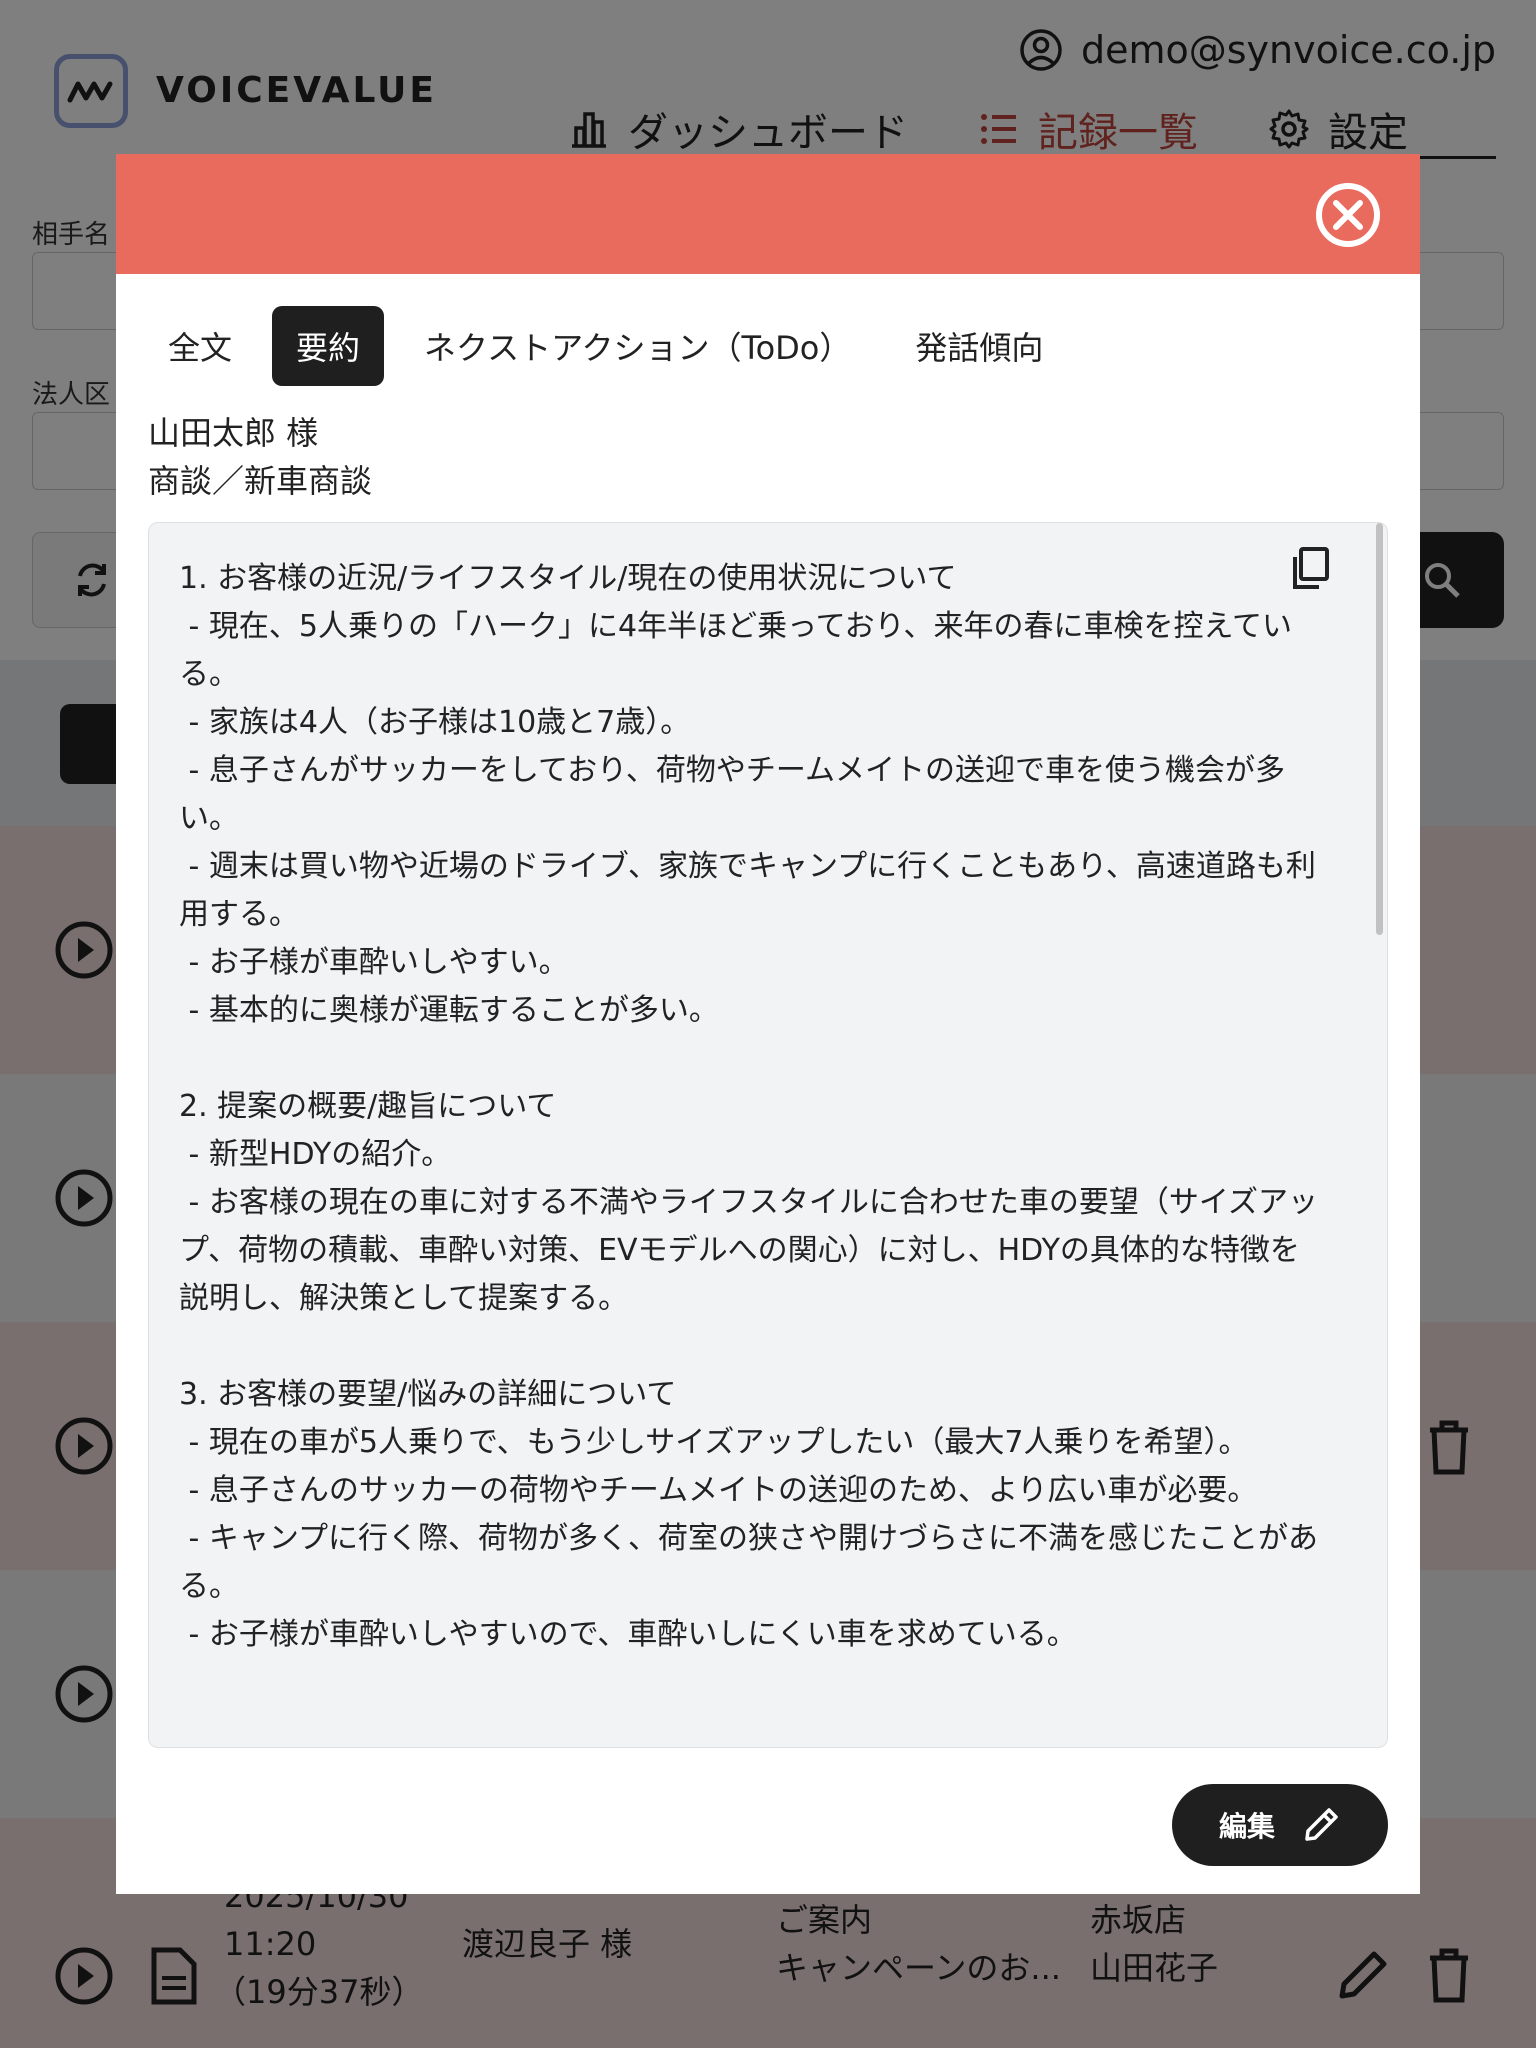 This screenshot has width=1536, height=2048. What do you see at coordinates (979, 346) in the screenshot?
I see `tab-speech-tendency: 発話傾向` at bounding box center [979, 346].